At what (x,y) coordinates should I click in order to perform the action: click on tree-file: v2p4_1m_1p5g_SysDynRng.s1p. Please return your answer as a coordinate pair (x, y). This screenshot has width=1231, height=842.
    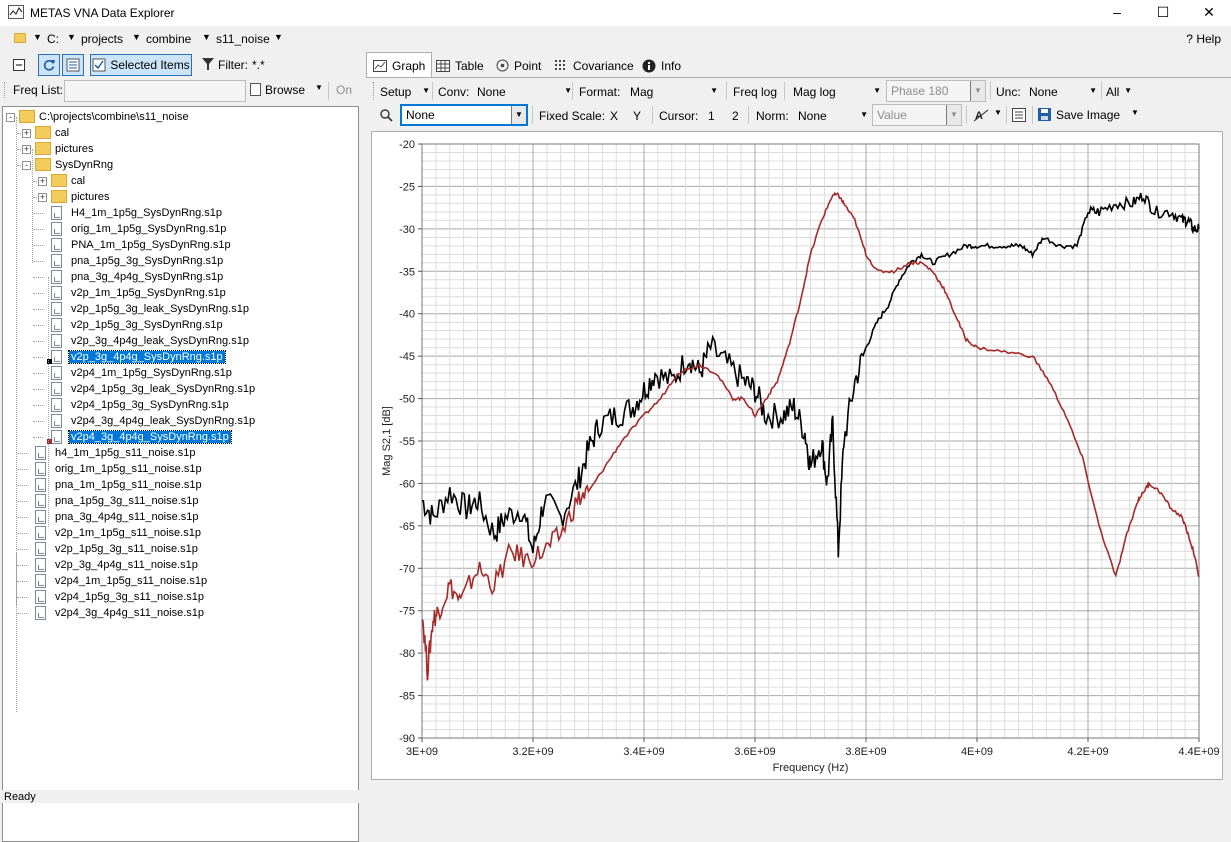
    Looking at the image, I should click on (151, 373).